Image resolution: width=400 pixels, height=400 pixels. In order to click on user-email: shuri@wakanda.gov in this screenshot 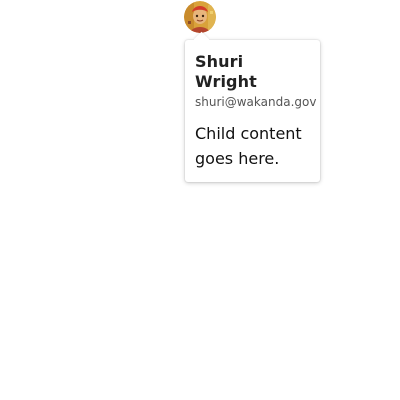, I will do `click(256, 102)`.